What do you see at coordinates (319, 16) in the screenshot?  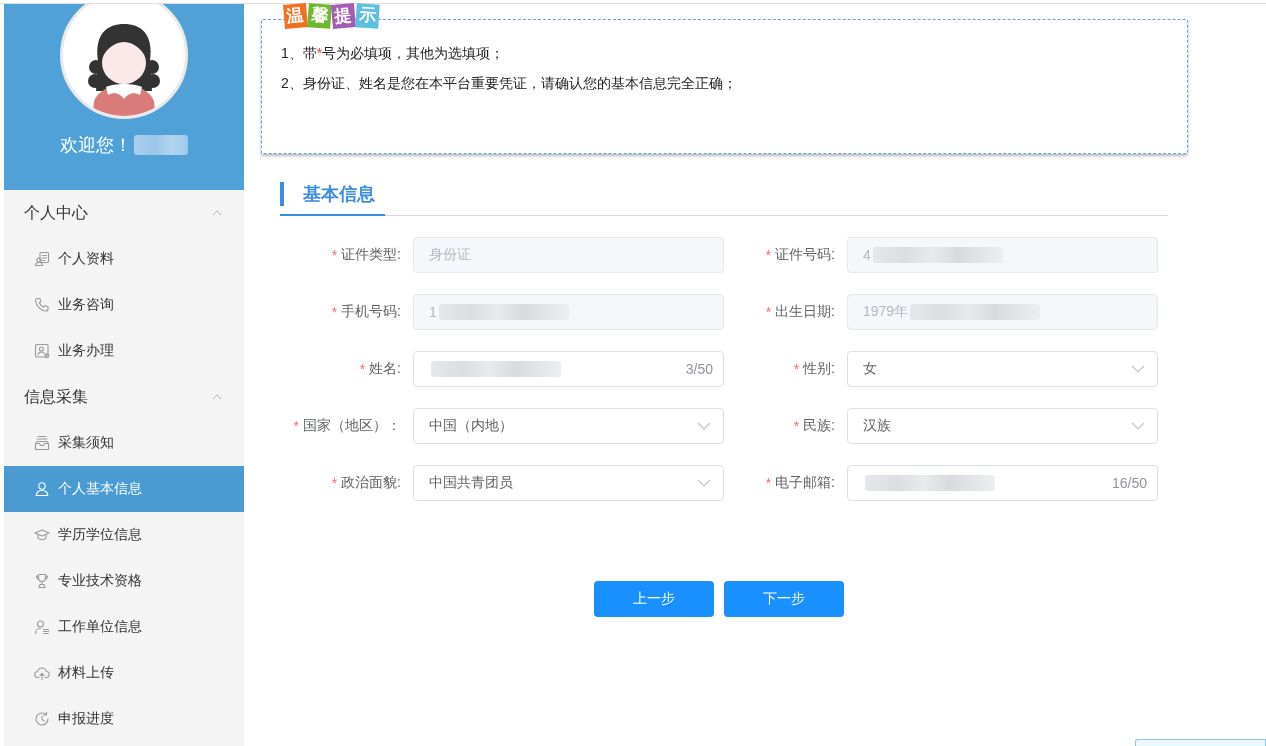 I see `notice-badge-tile: 馨` at bounding box center [319, 16].